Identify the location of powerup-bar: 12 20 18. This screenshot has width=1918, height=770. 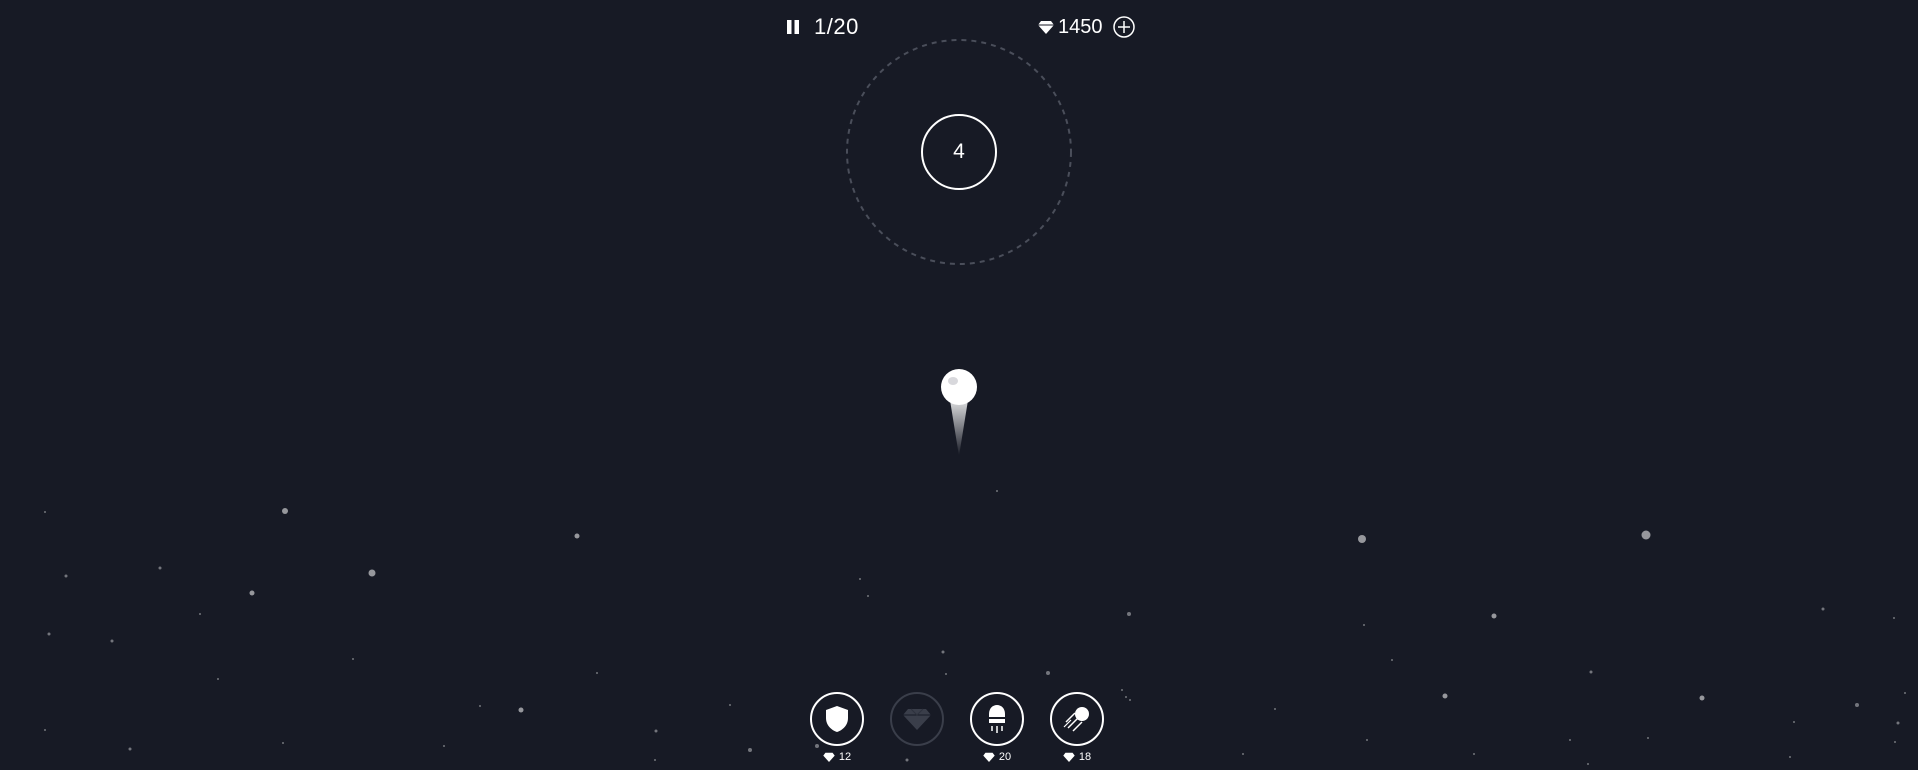
(957, 728).